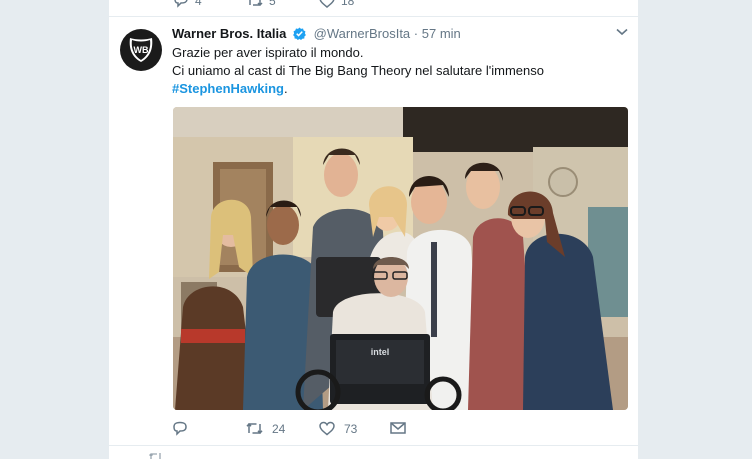 The image size is (752, 459). I want to click on warner-bros-shield-logo: WB, so click(141, 50).